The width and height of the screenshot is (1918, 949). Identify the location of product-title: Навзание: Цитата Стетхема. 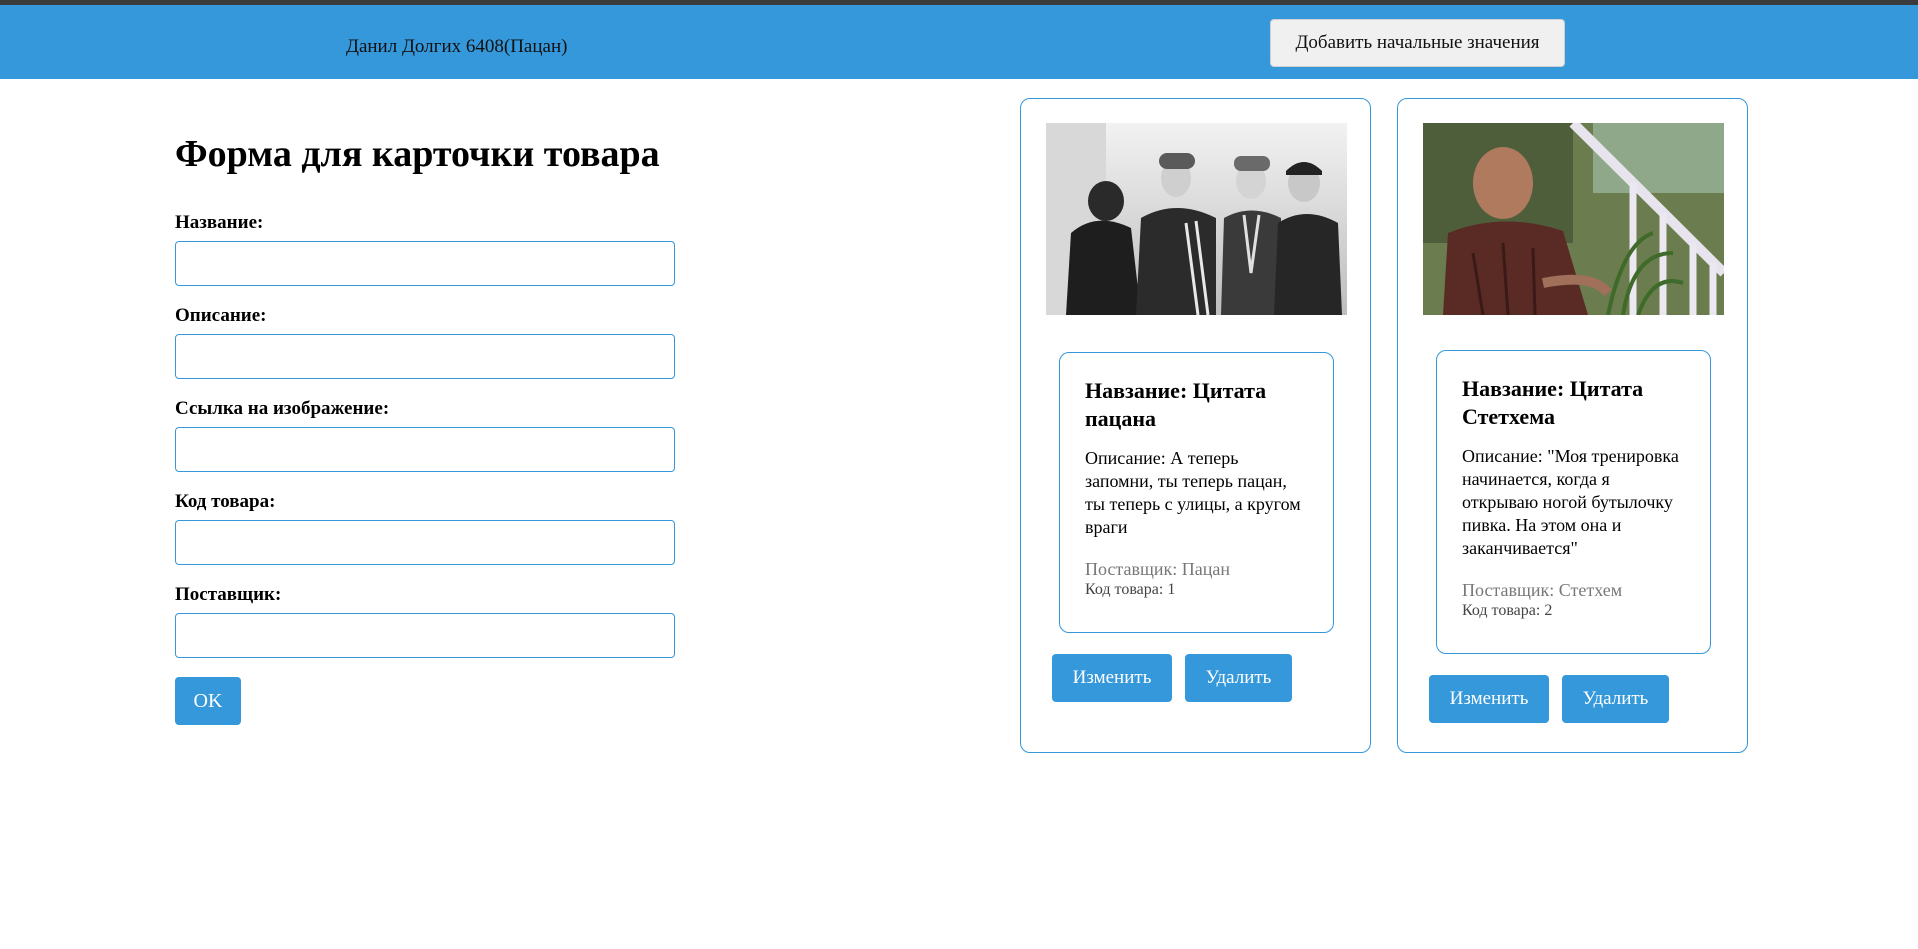
(1553, 402).